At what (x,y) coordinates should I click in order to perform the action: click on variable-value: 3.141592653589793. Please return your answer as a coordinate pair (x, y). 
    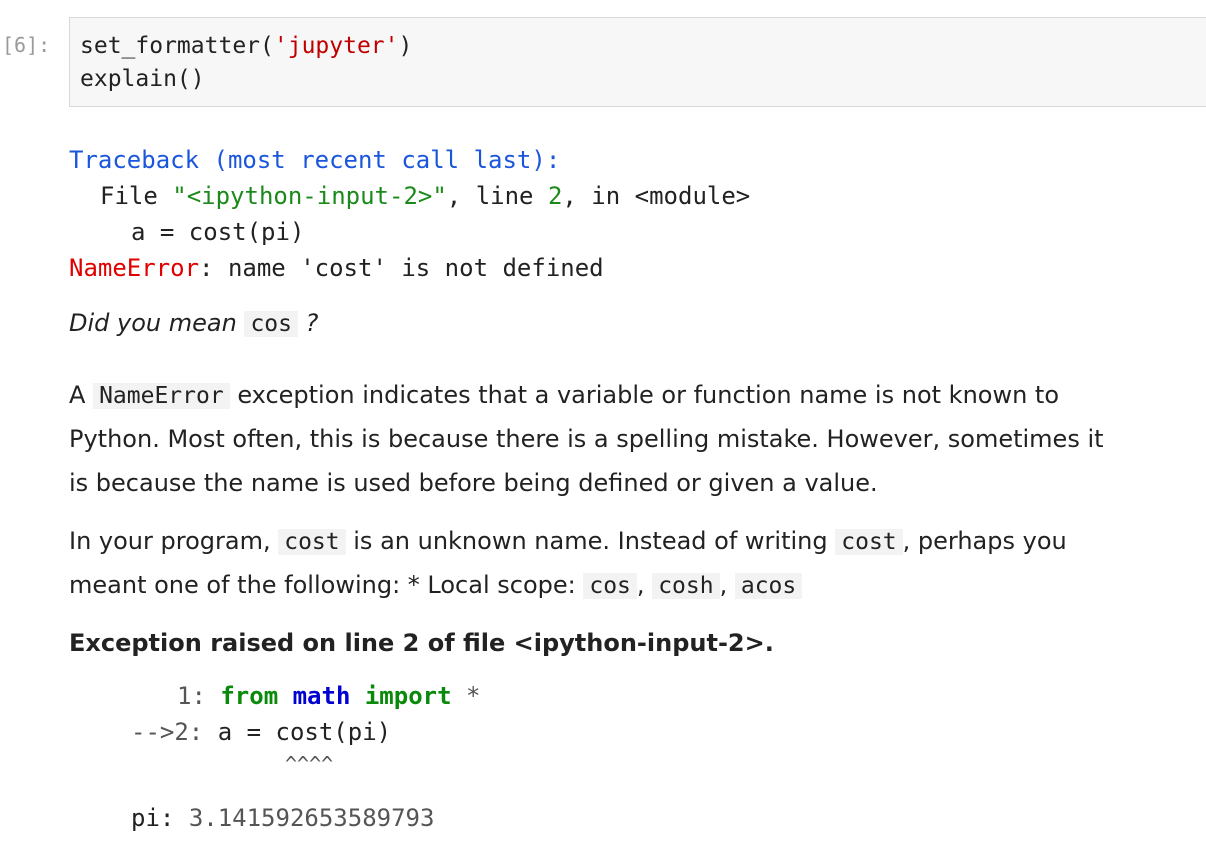
    Looking at the image, I should click on (311, 818).